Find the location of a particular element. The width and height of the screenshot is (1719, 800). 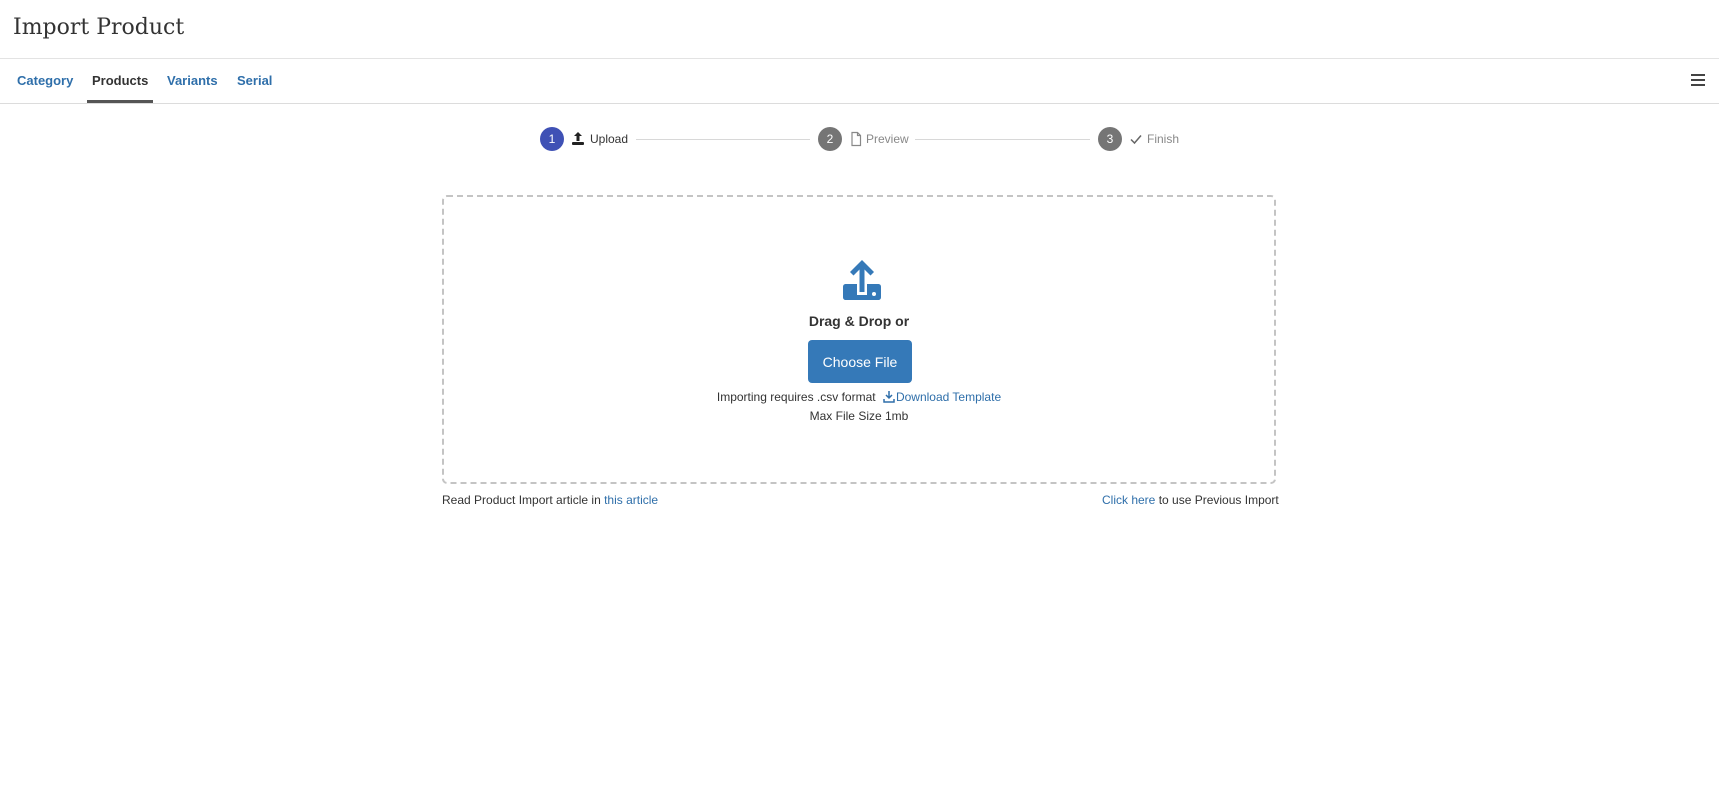

download-template-label: Download Template is located at coordinates (948, 397).